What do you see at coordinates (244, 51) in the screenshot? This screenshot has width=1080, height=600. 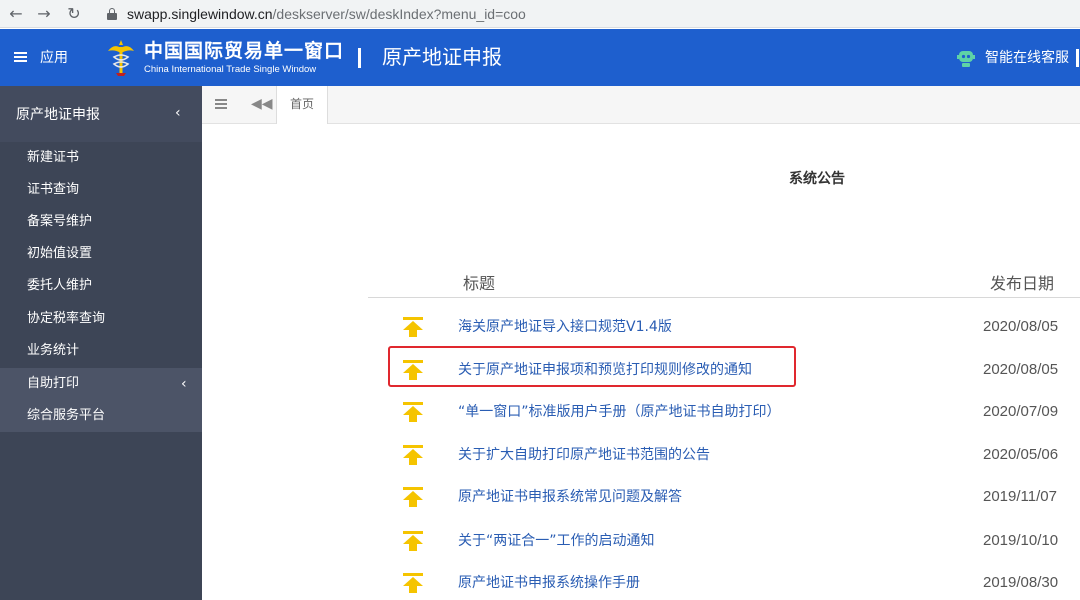 I see `brand-title: 中国国际贸易单一窗口` at bounding box center [244, 51].